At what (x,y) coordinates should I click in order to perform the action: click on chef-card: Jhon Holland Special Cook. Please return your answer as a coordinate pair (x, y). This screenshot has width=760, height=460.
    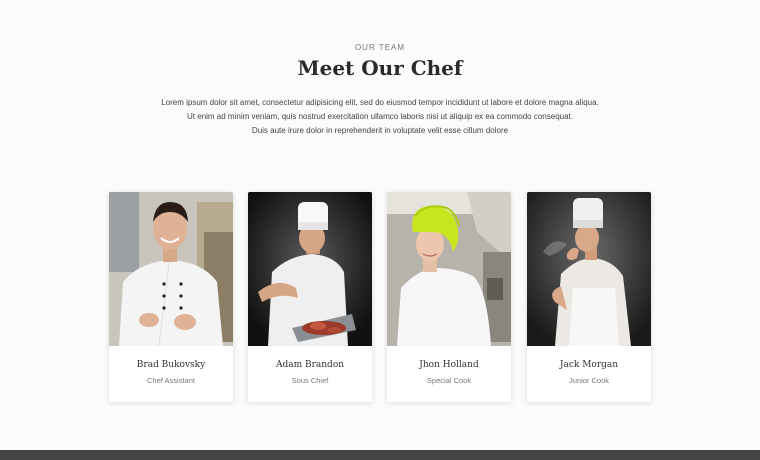
    Looking at the image, I should click on (449, 297).